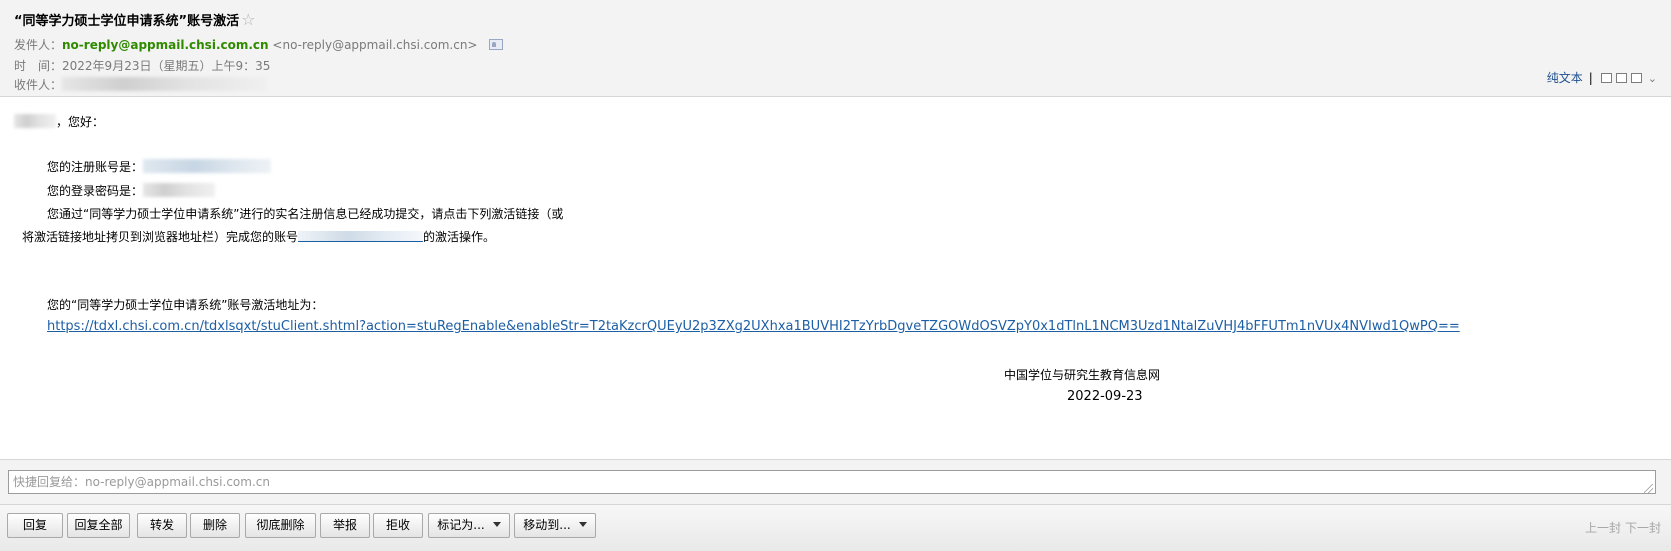  Describe the element at coordinates (166, 66) in the screenshot. I see `time-value: 2022年9月23日（星期五）上午9：35` at that location.